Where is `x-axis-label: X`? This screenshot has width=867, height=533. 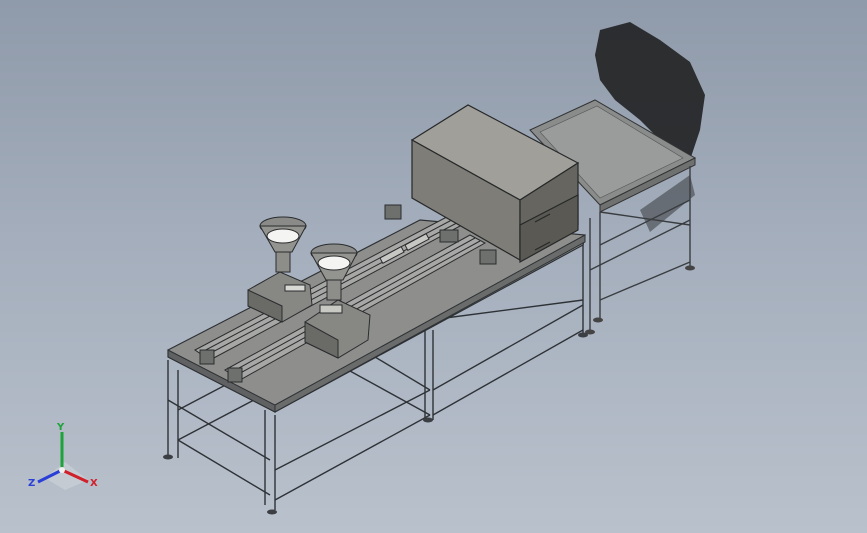
x-axis-label: X is located at coordinates (94, 483).